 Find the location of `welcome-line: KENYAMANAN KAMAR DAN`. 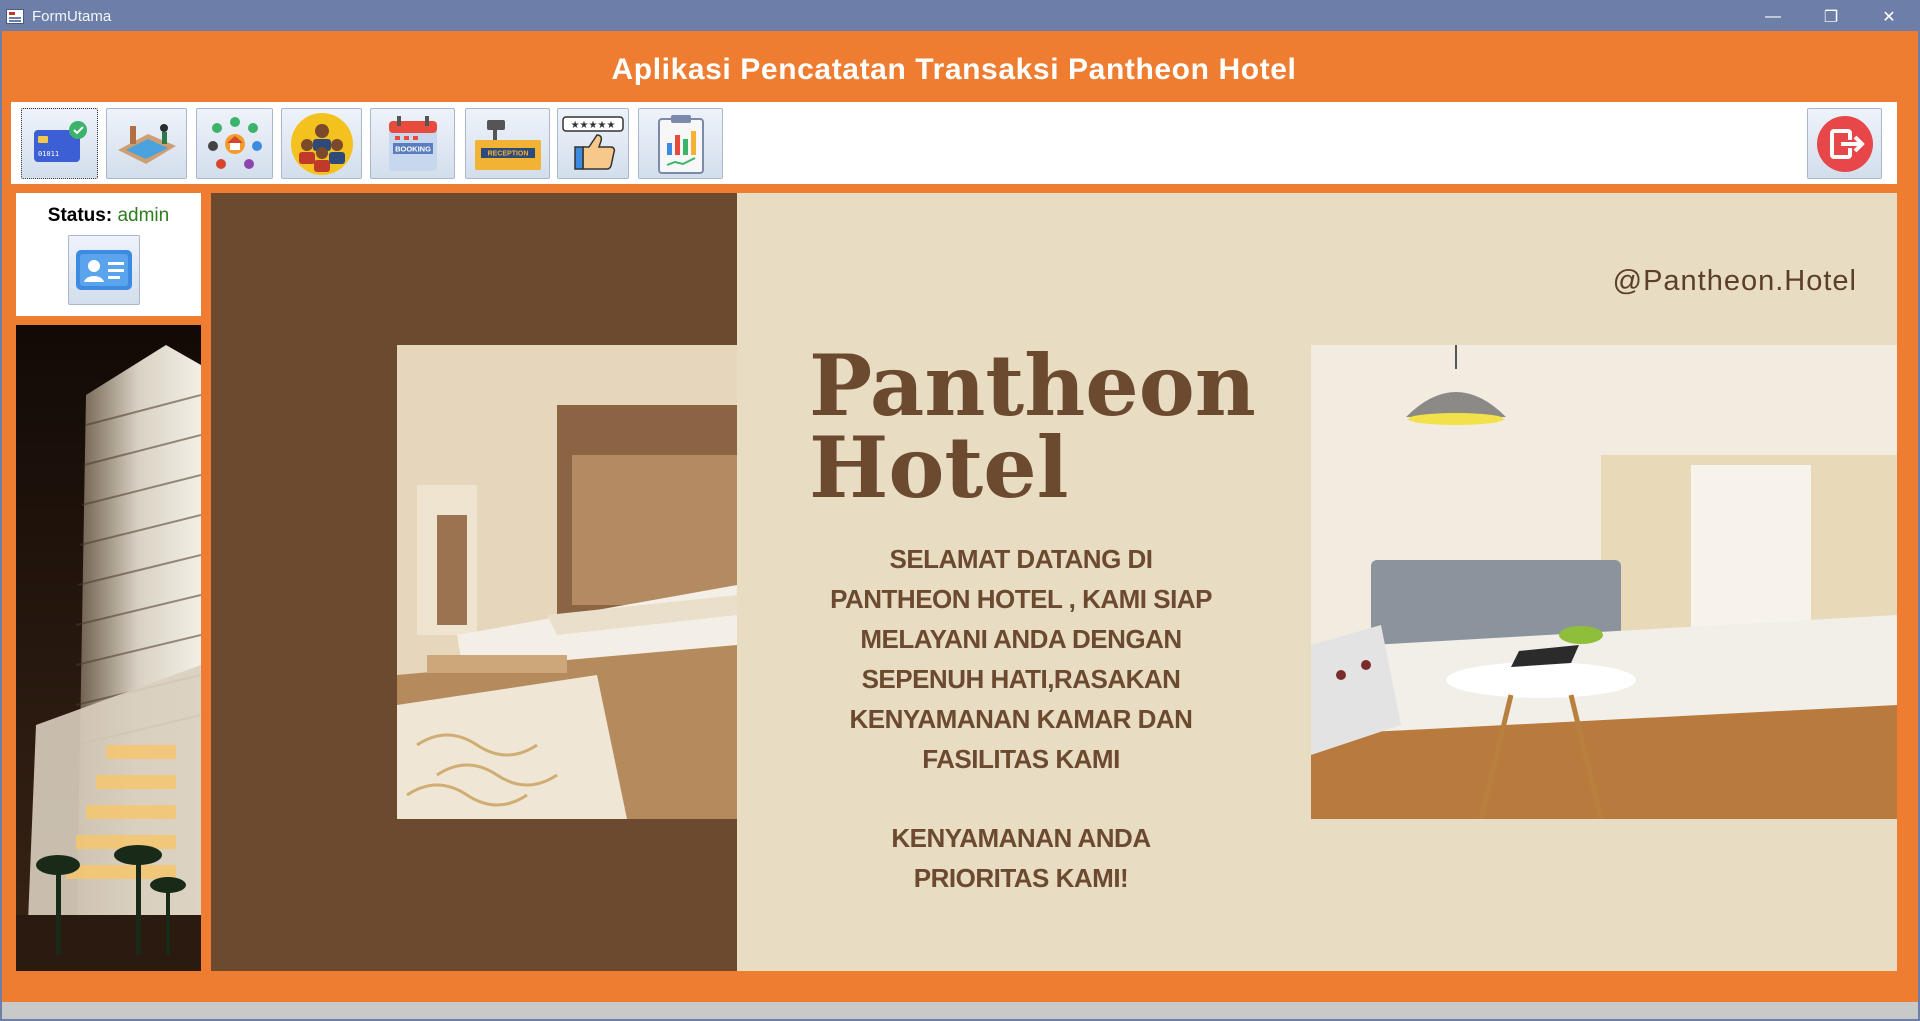

welcome-line: KENYAMANAN KAMAR DAN is located at coordinates (1021, 719).